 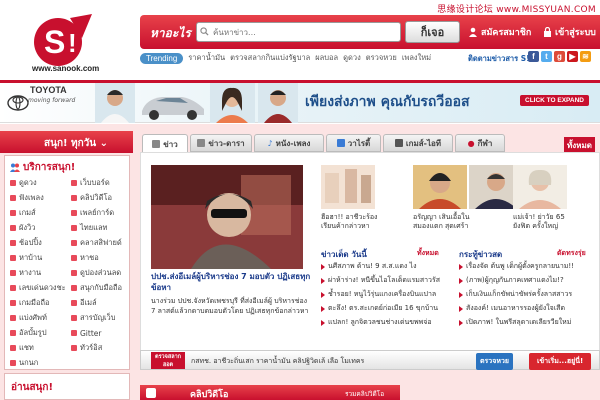 What do you see at coordinates (32, 387) in the screenshot?
I see `read-title: อ่านสนุก!` at bounding box center [32, 387].